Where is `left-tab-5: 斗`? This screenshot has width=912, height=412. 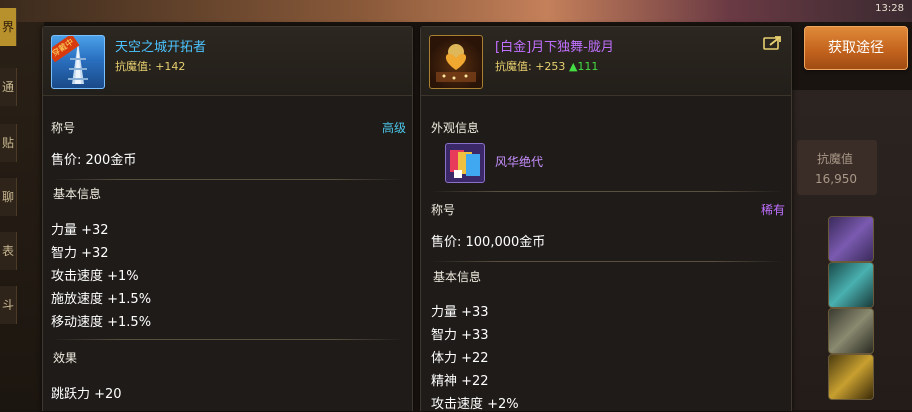 left-tab-5: 斗 is located at coordinates (8, 305).